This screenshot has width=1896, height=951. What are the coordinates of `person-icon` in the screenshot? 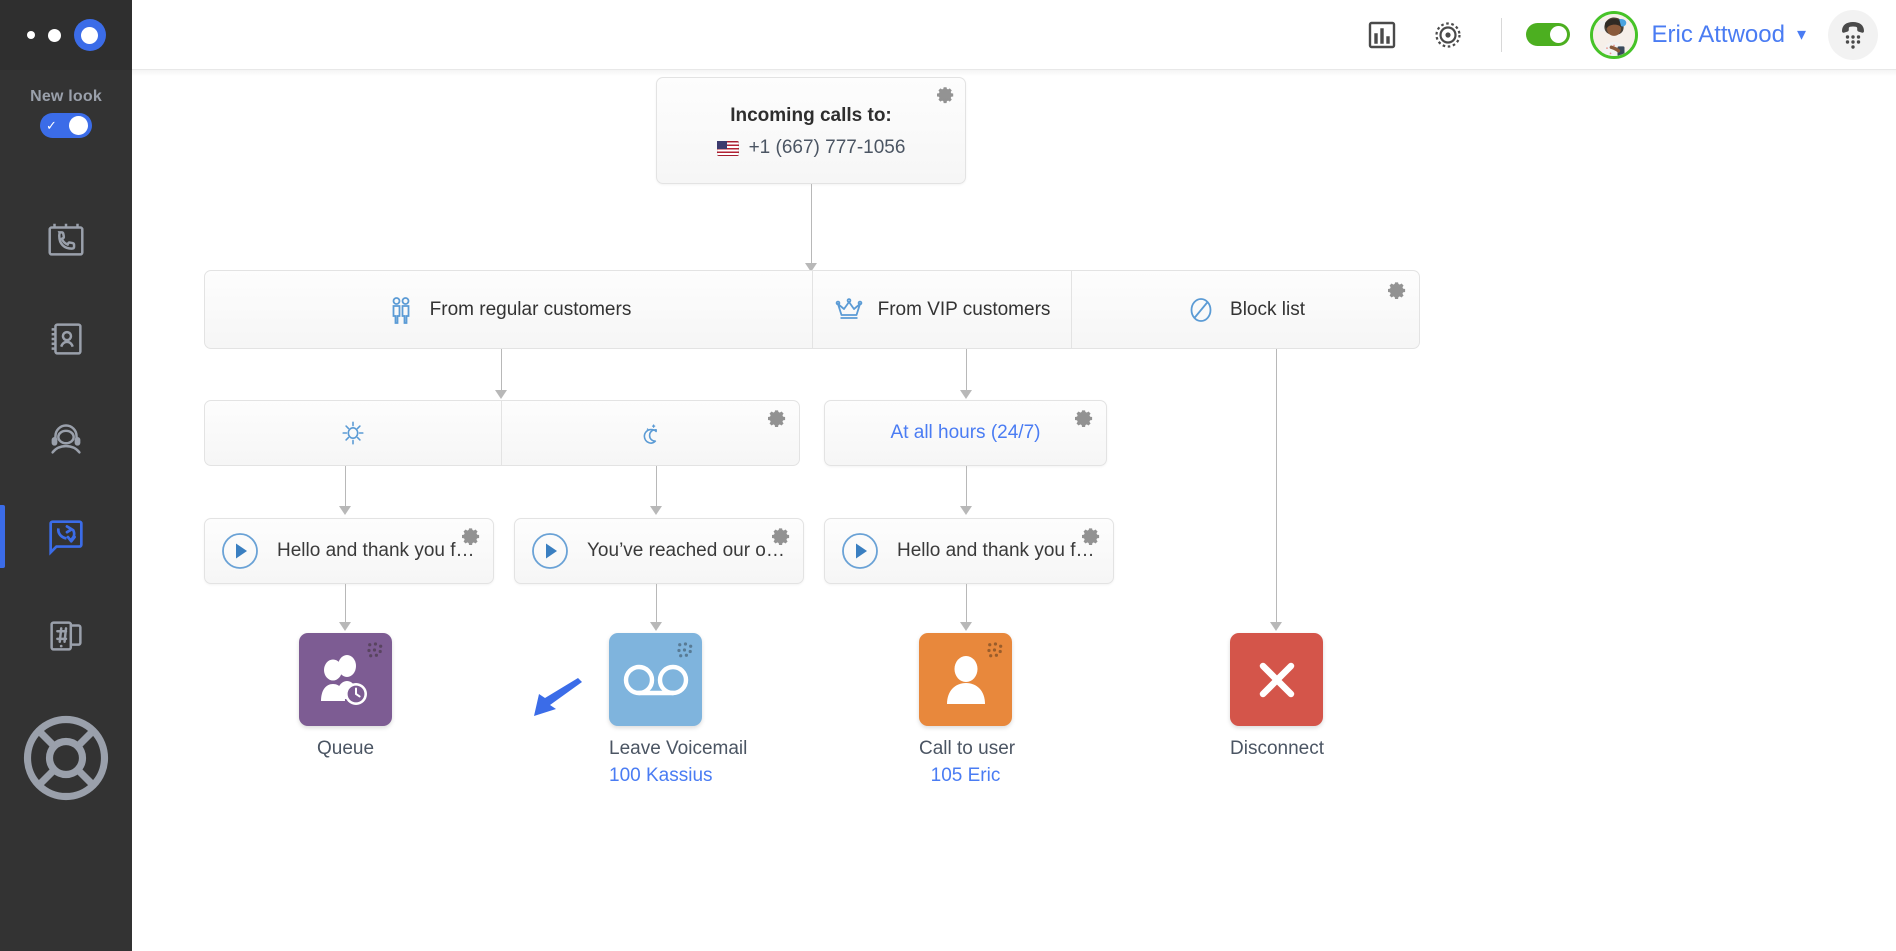 It's located at (965, 679).